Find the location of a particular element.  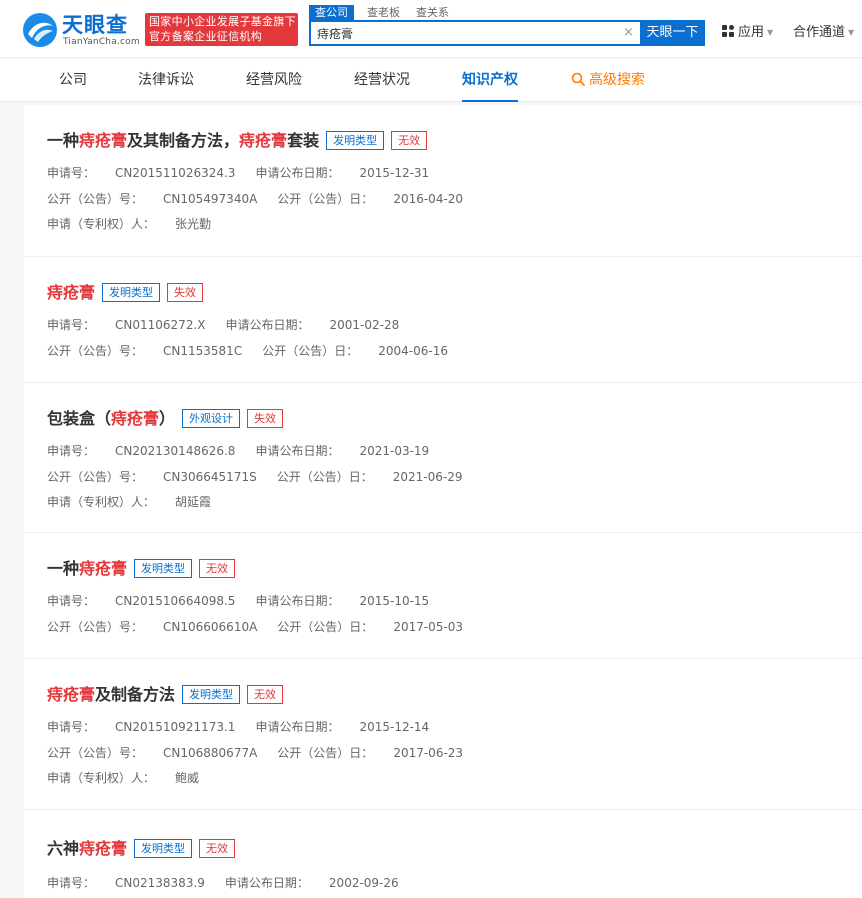

meta-row-publication: 公开（公告）号： CN306645171S 公开（公告）日： 2021-06-29 is located at coordinates (254, 477).